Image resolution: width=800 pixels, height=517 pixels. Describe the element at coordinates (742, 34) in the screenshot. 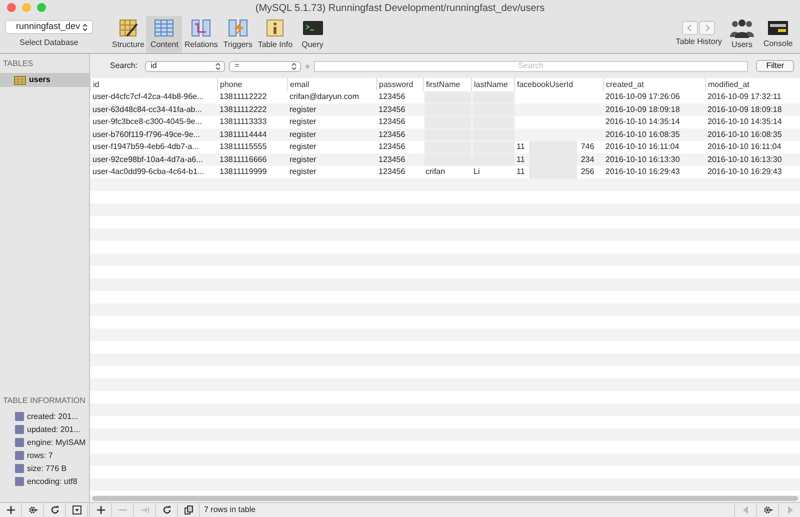

I see `users-button: Users` at that location.